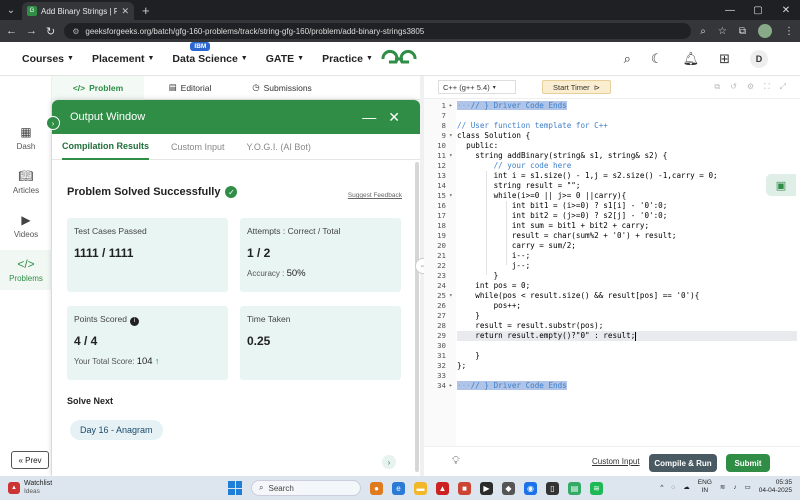 This screenshot has height=500, width=800. I want to click on app-icon: ◆, so click(508, 488).